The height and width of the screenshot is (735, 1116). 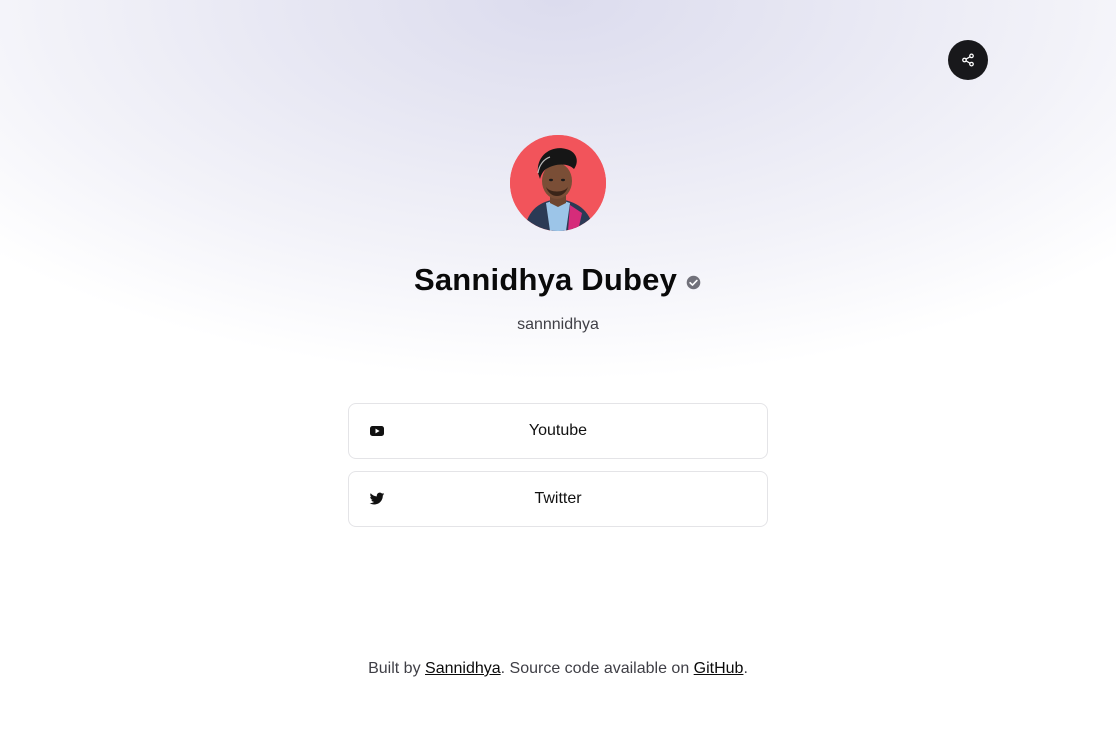 What do you see at coordinates (745, 668) in the screenshot?
I see `footer-suffix: .` at bounding box center [745, 668].